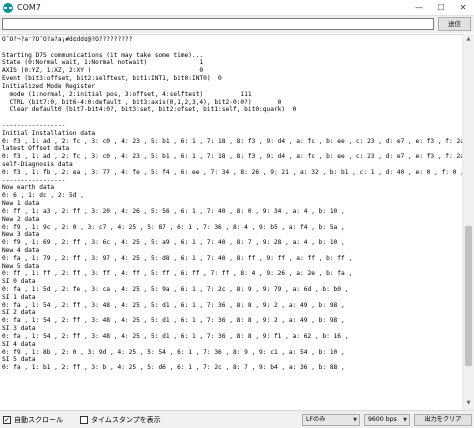 The height and width of the screenshot is (428, 474). Describe the element at coordinates (443, 420) in the screenshot. I see `clear-output-button: 出力をクリア` at that location.